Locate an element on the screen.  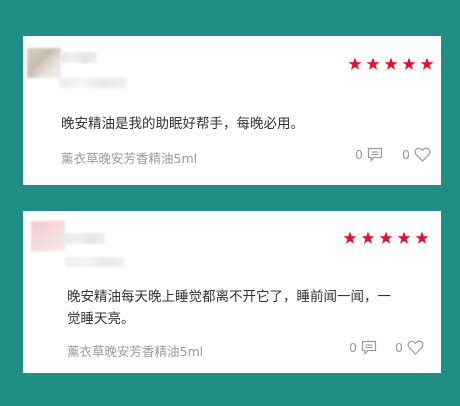
review-text-line-1: 晚安精油每天晚上睡觉都离不开它了，睡前闻一闻，一 is located at coordinates (229, 297).